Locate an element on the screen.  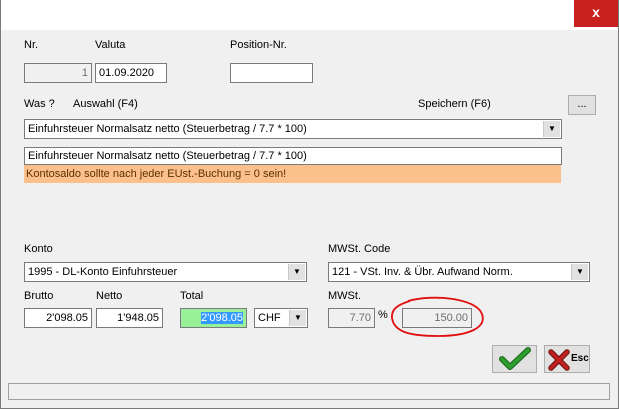
mwst-rate-field: 7.70 is located at coordinates (351, 318).